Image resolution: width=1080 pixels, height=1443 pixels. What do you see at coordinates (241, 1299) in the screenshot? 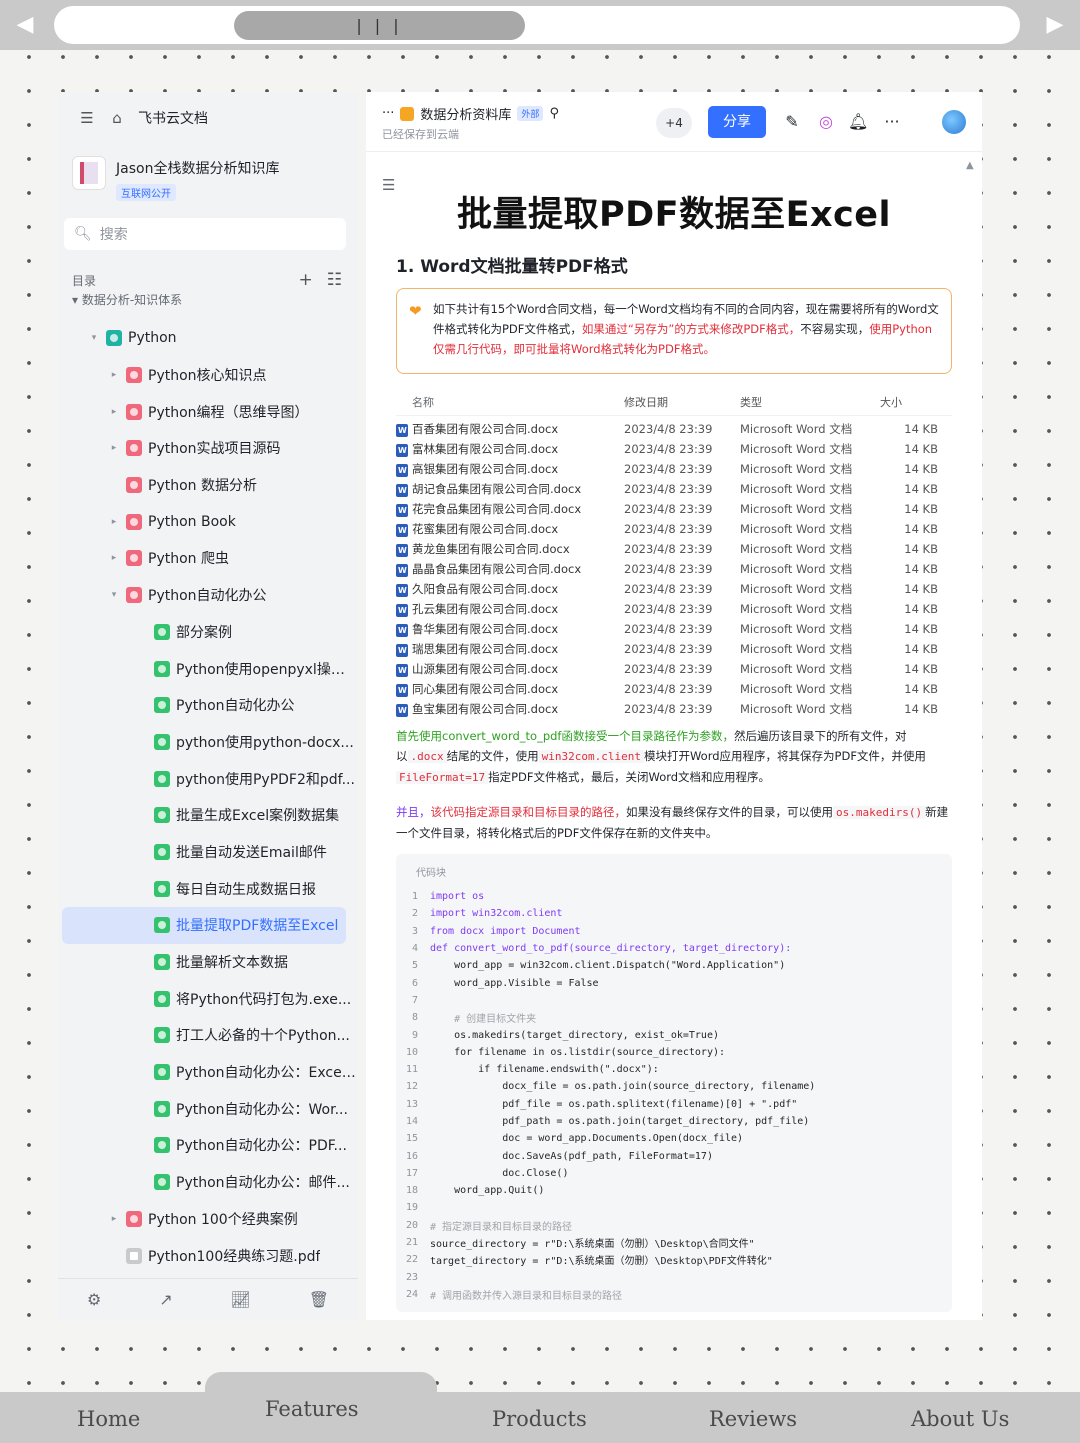
I see `chart-icon: 📈︎` at bounding box center [241, 1299].